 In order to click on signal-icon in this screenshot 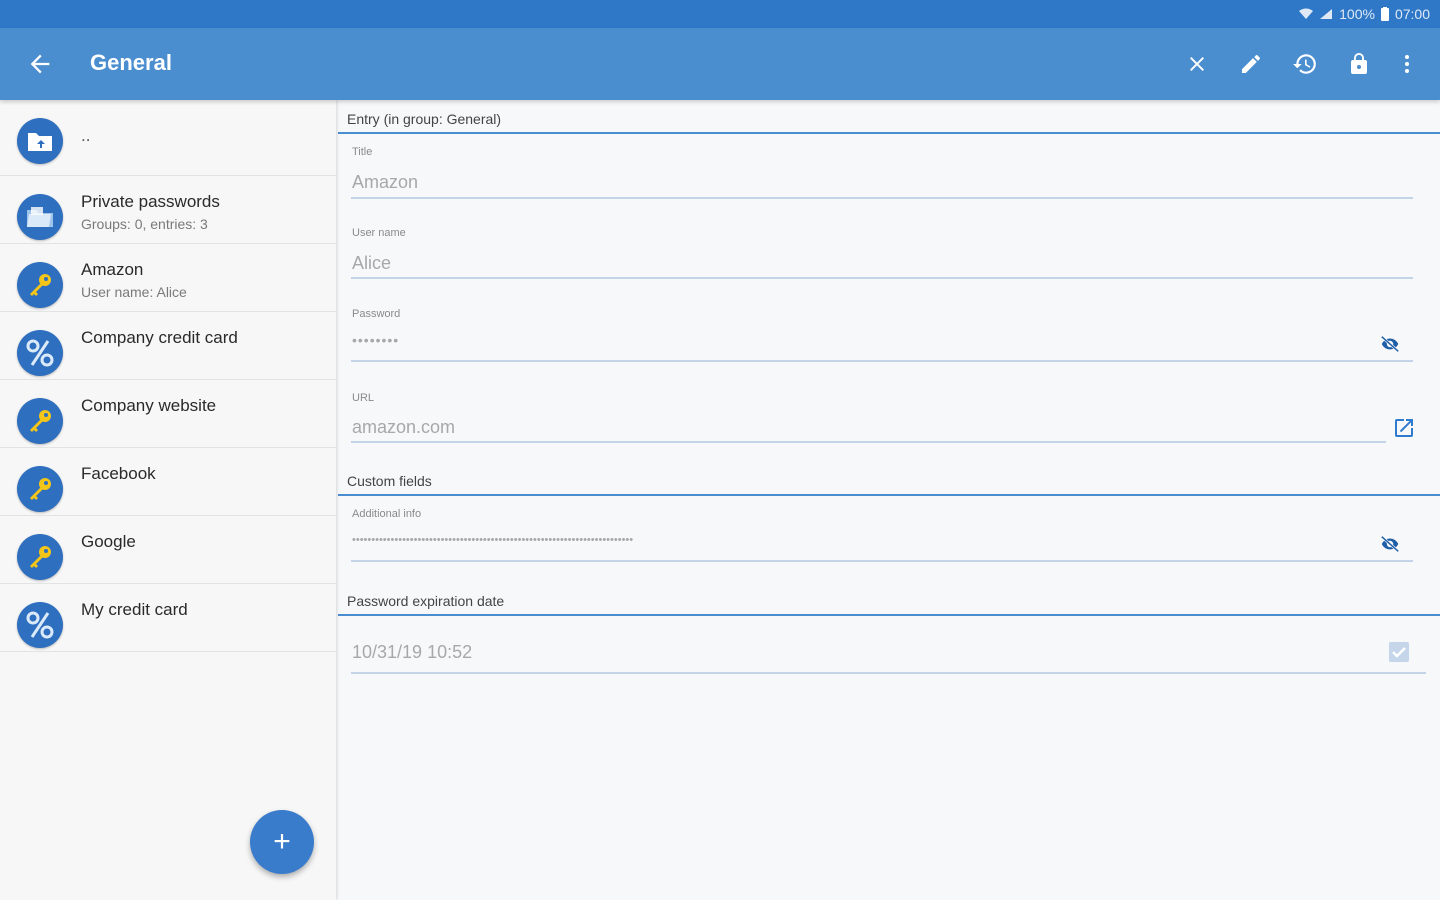, I will do `click(1326, 14)`.